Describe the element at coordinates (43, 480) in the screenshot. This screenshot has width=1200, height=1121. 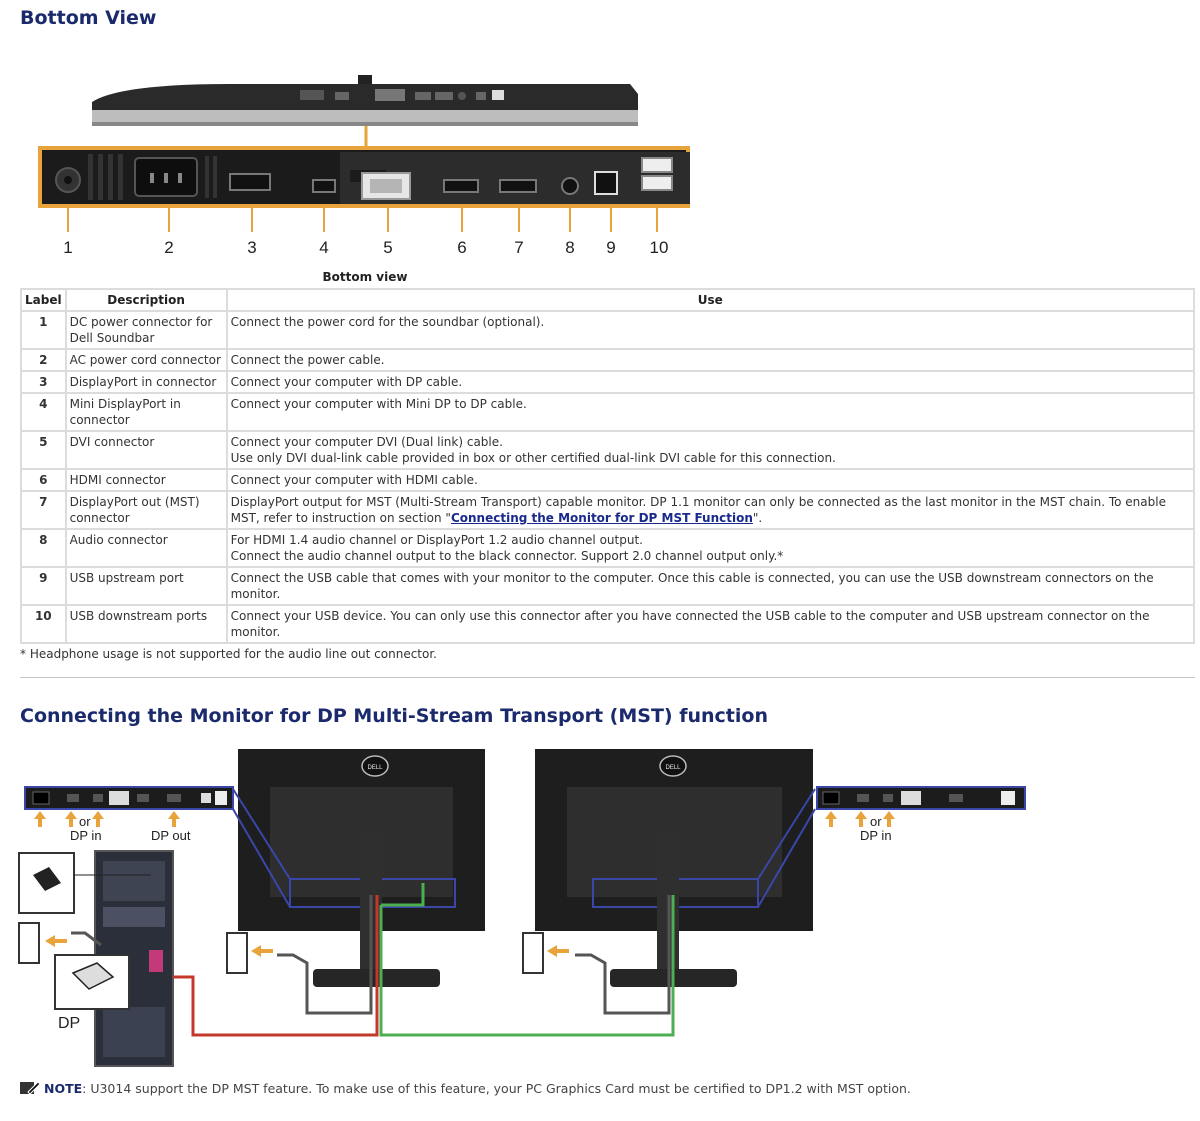
I see `row-label: 6` at that location.